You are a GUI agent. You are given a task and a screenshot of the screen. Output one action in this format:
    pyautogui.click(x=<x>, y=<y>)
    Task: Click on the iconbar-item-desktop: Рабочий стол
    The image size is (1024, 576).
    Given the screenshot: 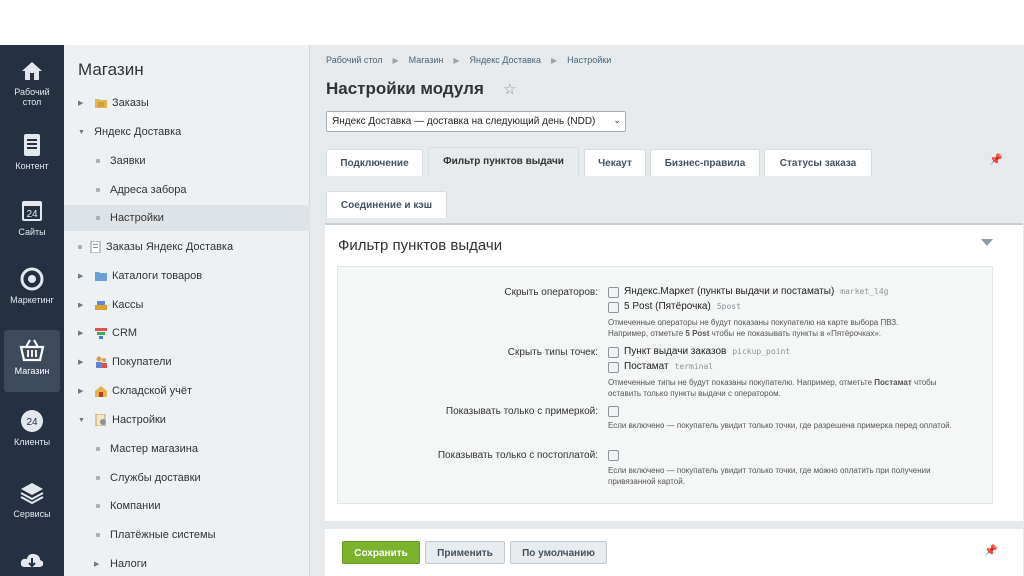 What is the action you would take?
    pyautogui.click(x=32, y=85)
    